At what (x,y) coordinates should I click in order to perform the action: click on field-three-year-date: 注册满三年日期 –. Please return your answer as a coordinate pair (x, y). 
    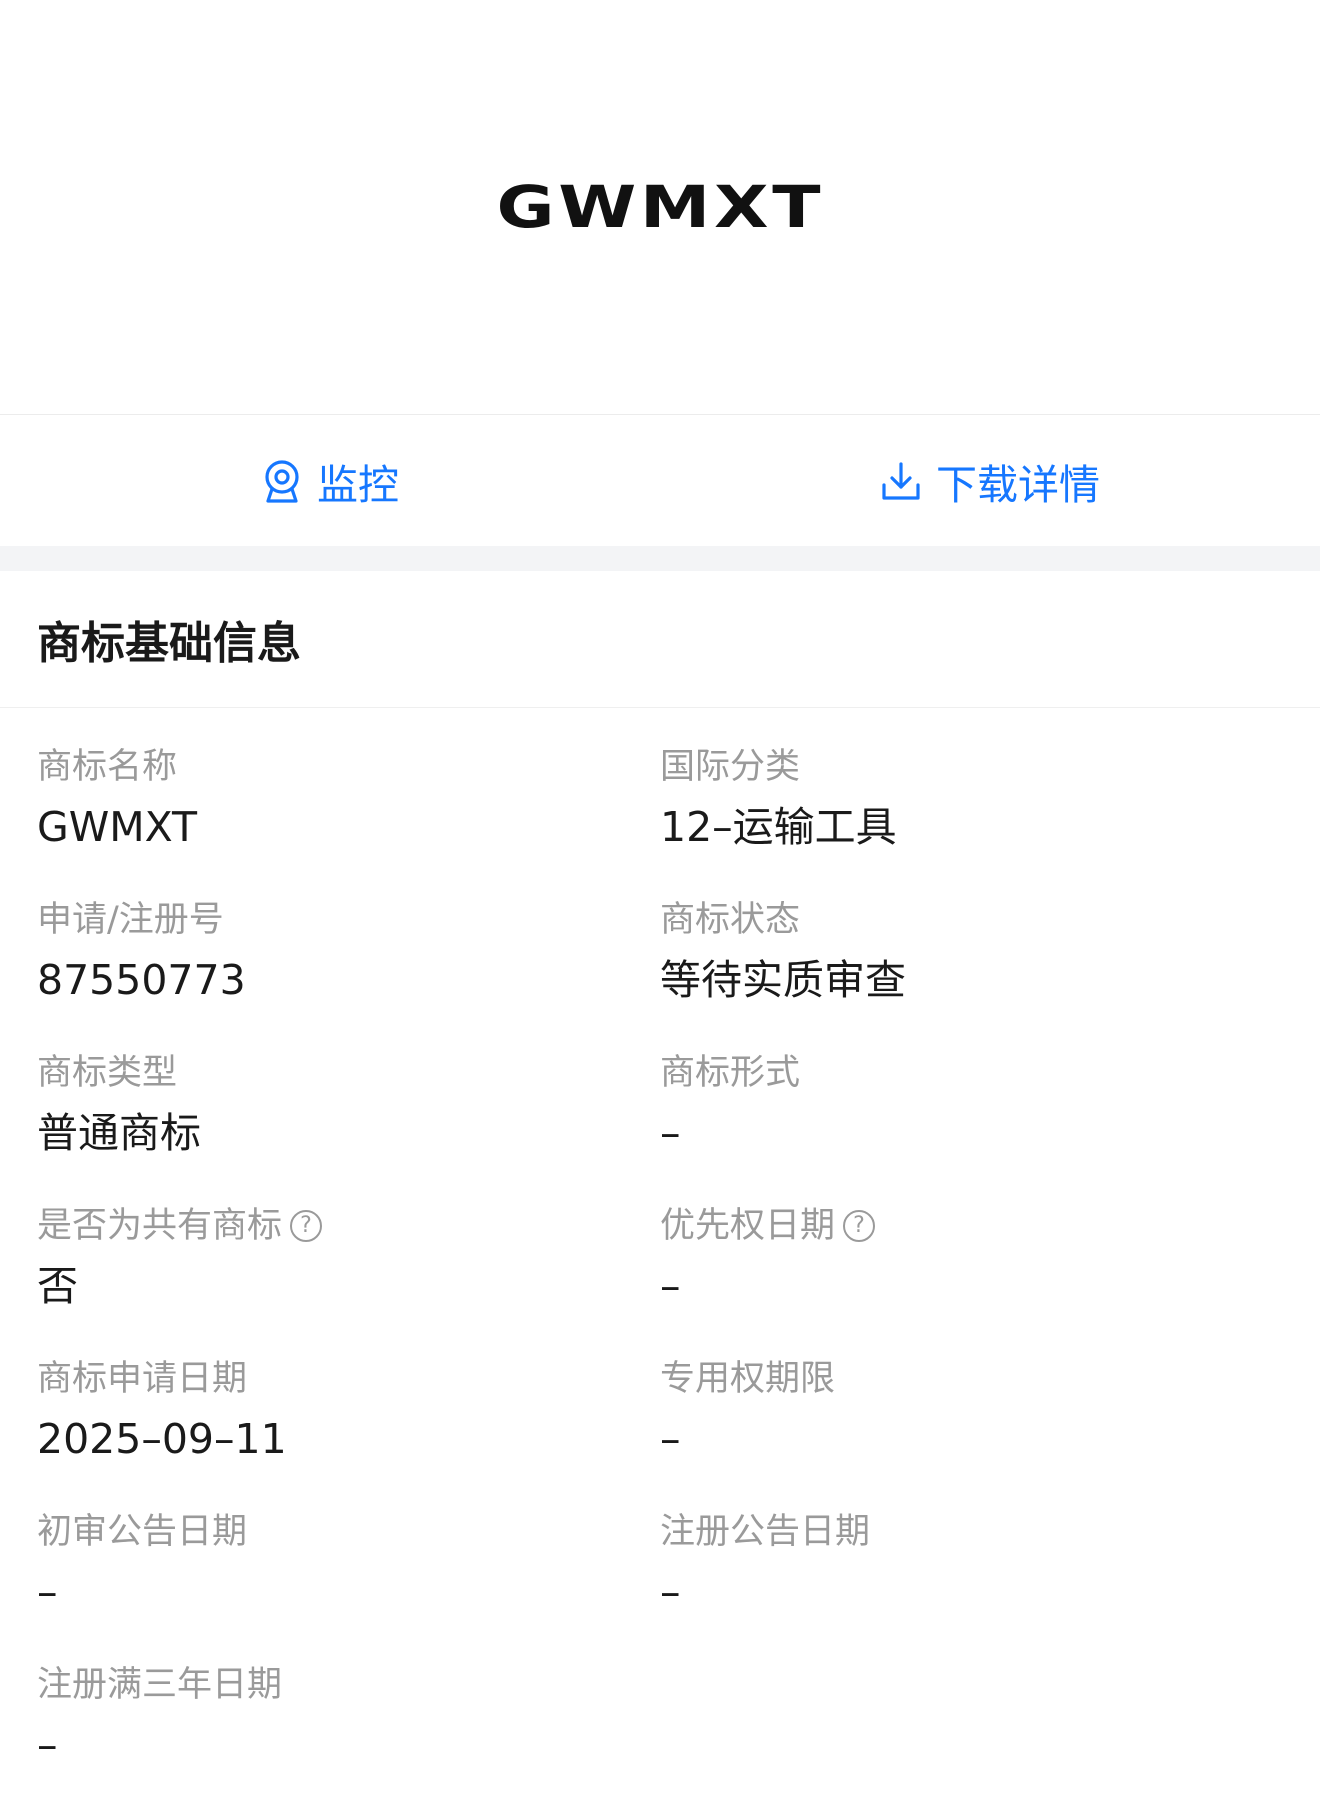
    Looking at the image, I should click on (311, 1740).